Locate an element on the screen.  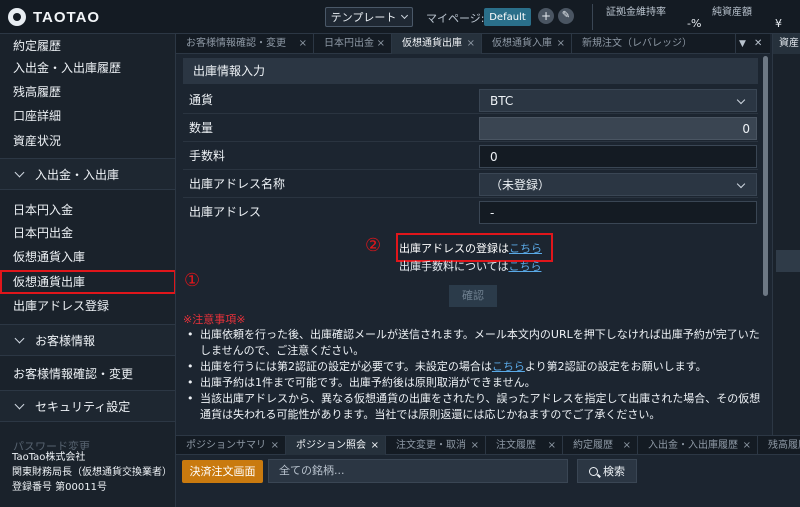
tab-label: お客様情報確認・変更 is located at coordinates (236, 43).